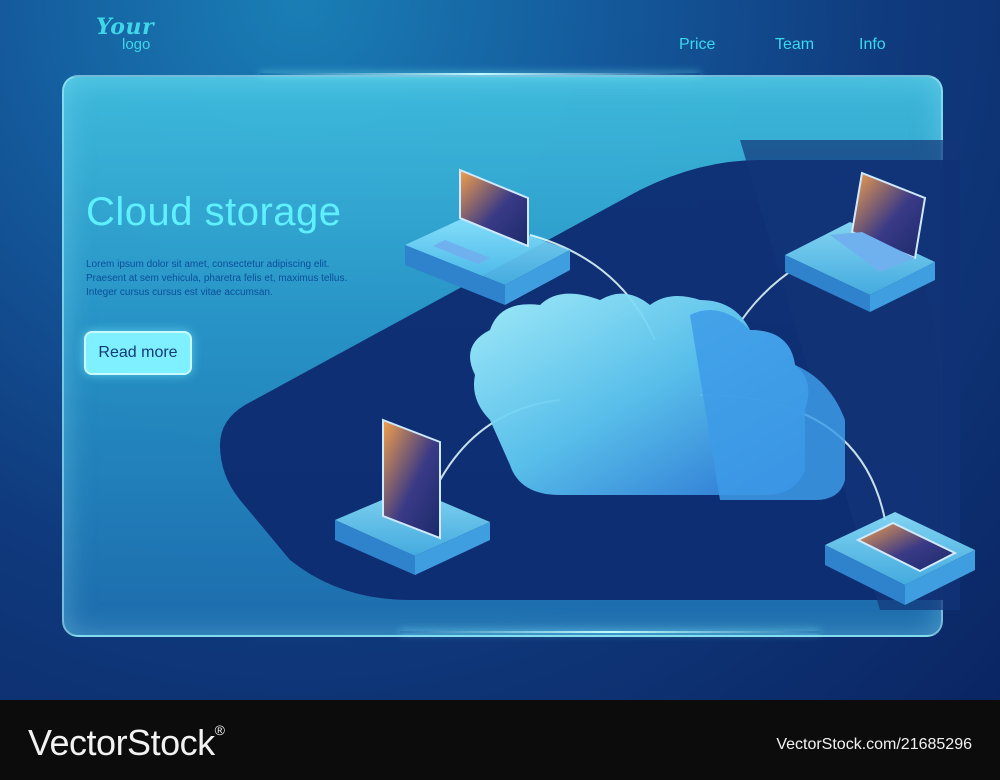 This screenshot has height=780, width=1000. Describe the element at coordinates (219, 730) in the screenshot. I see `watermark-registered-mark: ®` at that location.